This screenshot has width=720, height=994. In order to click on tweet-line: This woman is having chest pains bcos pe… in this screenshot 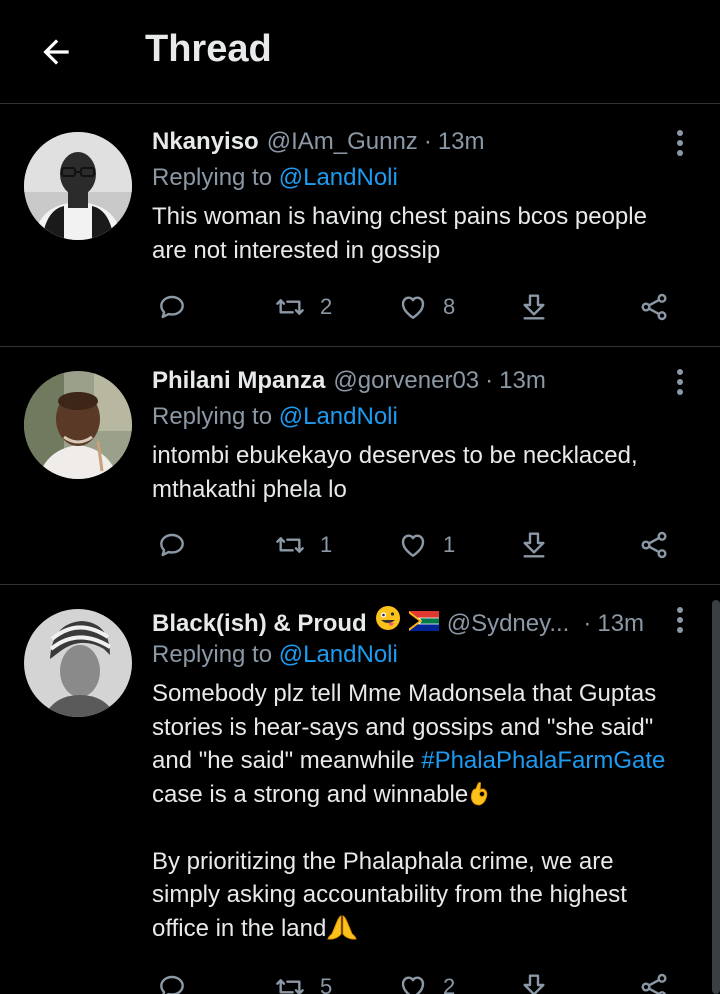, I will do `click(399, 216)`.